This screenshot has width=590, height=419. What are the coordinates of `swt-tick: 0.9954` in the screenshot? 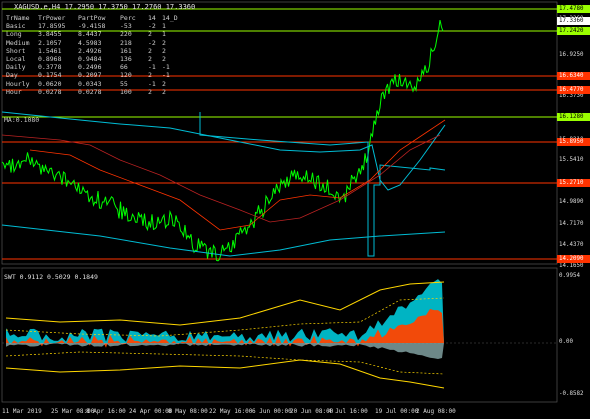 It's located at (569, 276).